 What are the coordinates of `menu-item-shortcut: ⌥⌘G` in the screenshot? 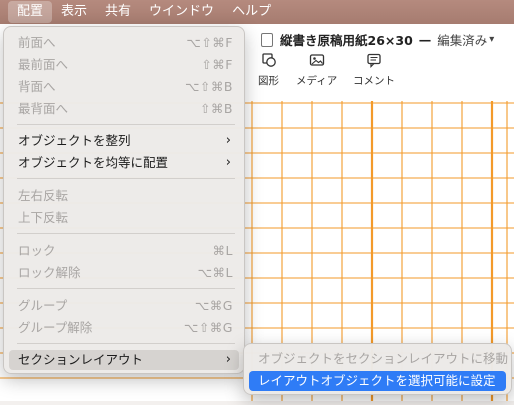 It's located at (213, 305).